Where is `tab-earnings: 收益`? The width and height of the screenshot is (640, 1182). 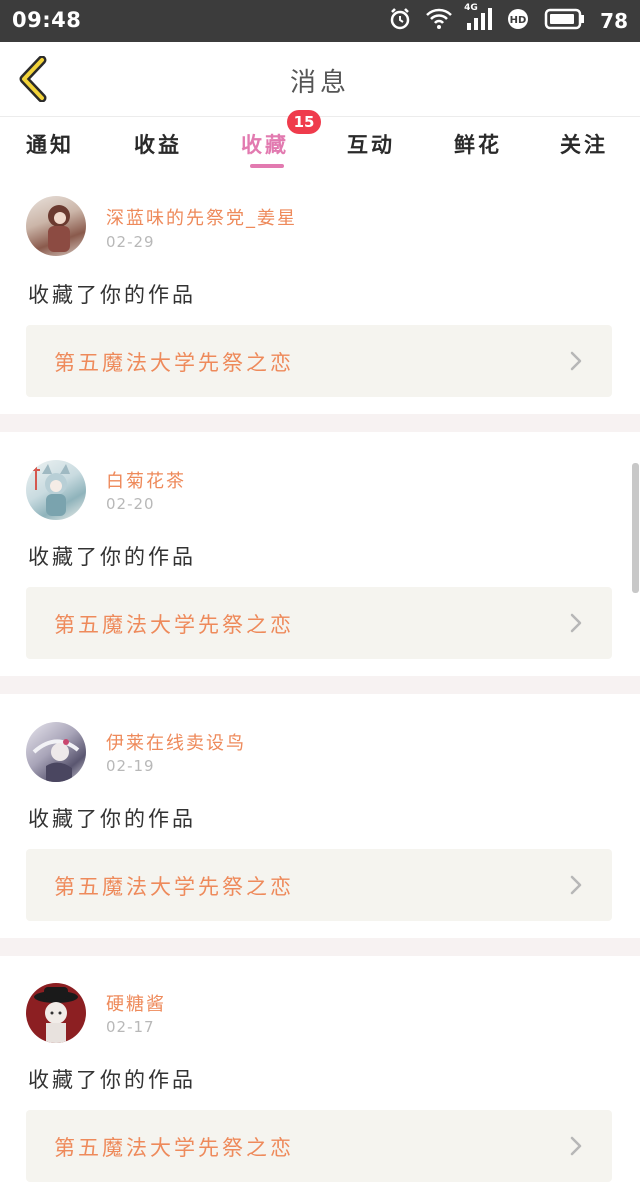
tab-earnings: 收益 is located at coordinates (158, 144).